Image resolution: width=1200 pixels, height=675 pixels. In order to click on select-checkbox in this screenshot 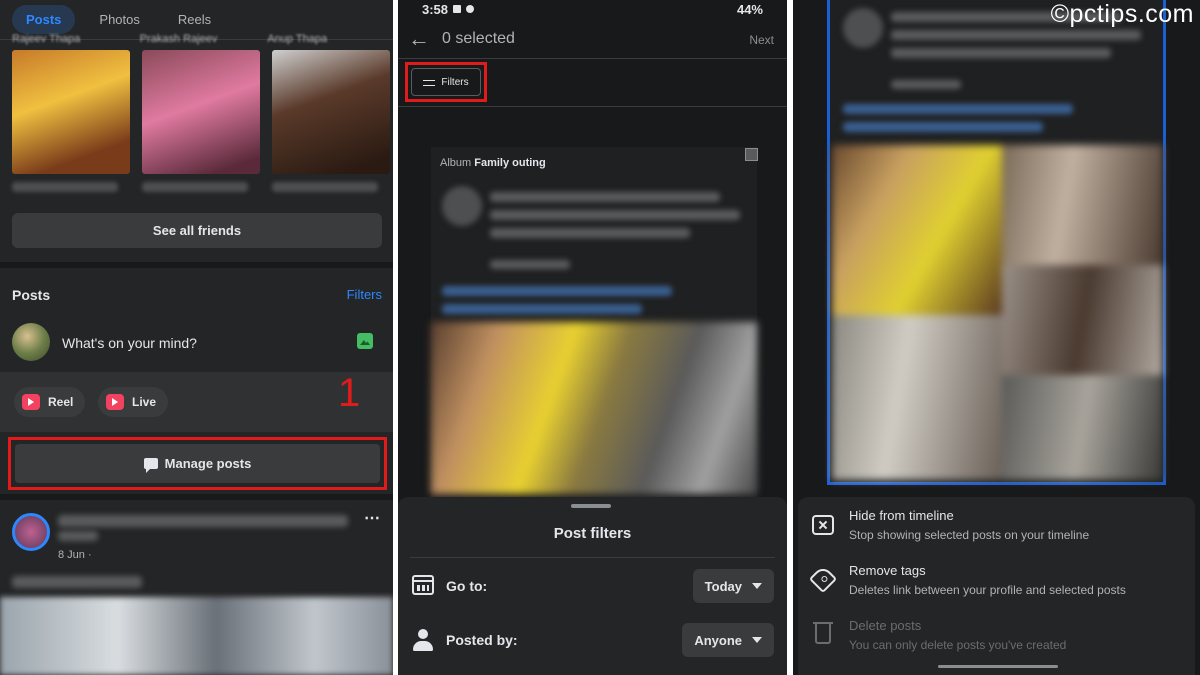, I will do `click(751, 154)`.